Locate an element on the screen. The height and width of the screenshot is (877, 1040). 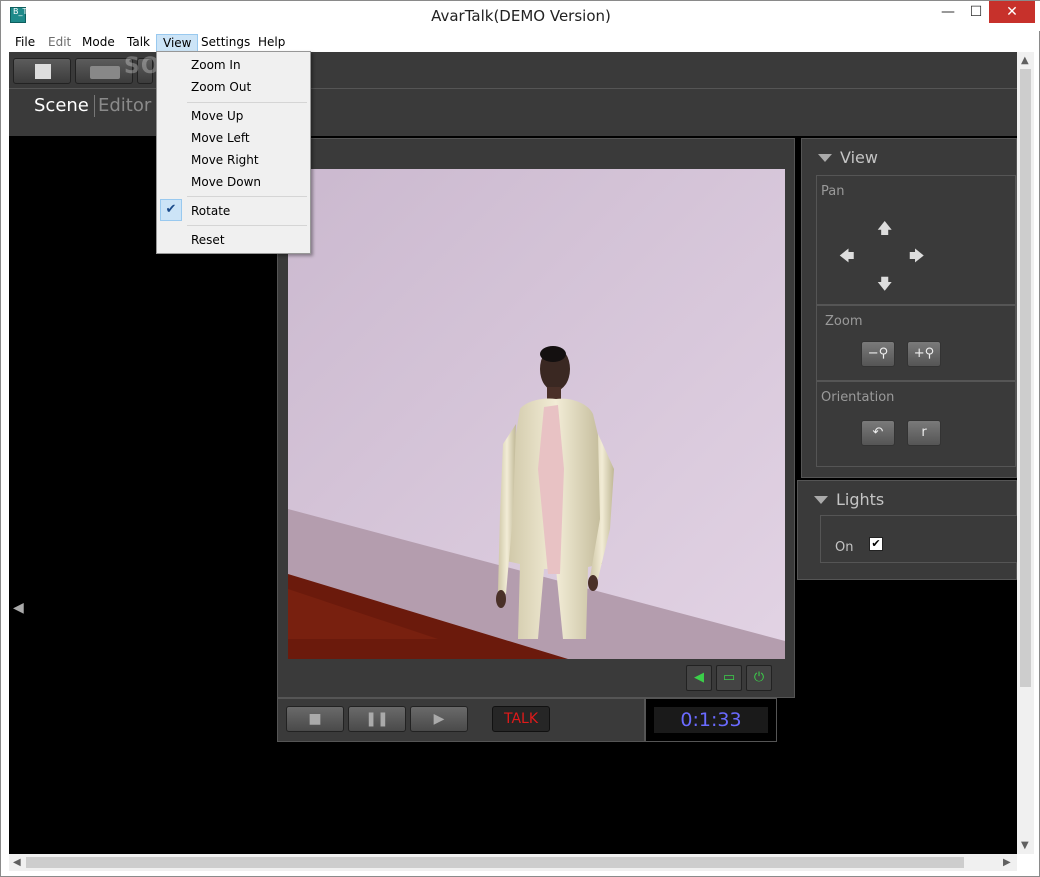
zoom-in-icon: +⚲ is located at coordinates (924, 353).